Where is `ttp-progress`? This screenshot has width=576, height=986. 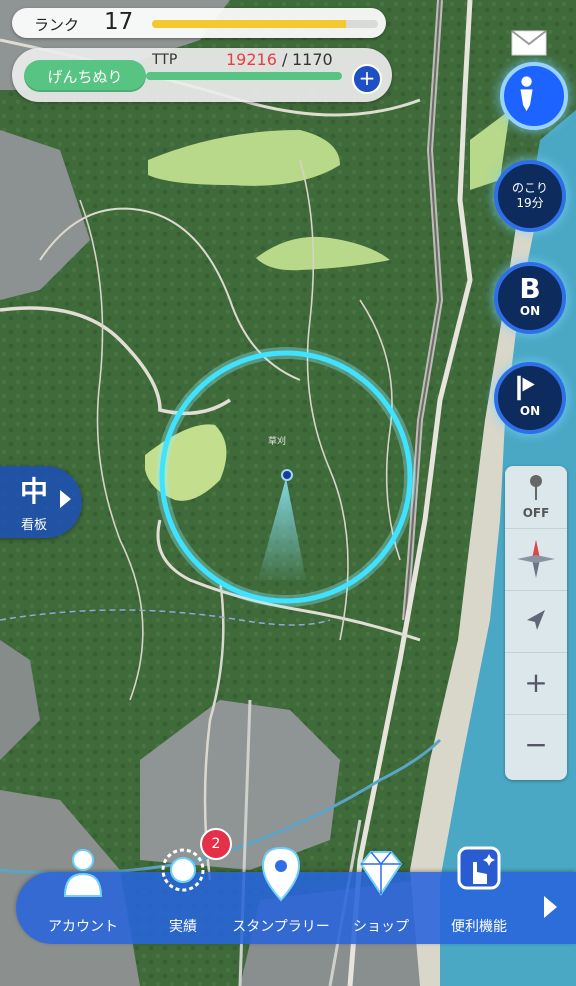 ttp-progress is located at coordinates (244, 76).